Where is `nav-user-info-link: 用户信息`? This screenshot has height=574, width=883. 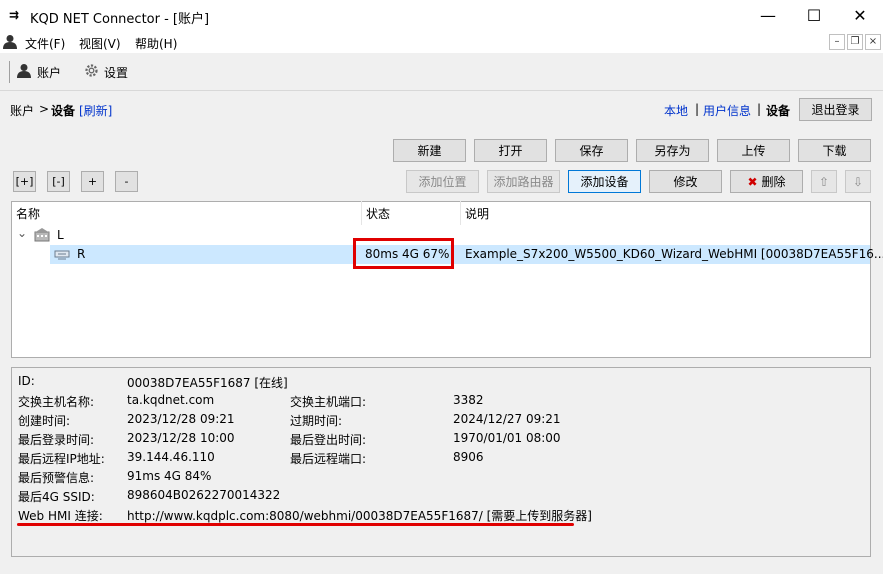
nav-user-info-link: 用户信息 is located at coordinates (727, 110).